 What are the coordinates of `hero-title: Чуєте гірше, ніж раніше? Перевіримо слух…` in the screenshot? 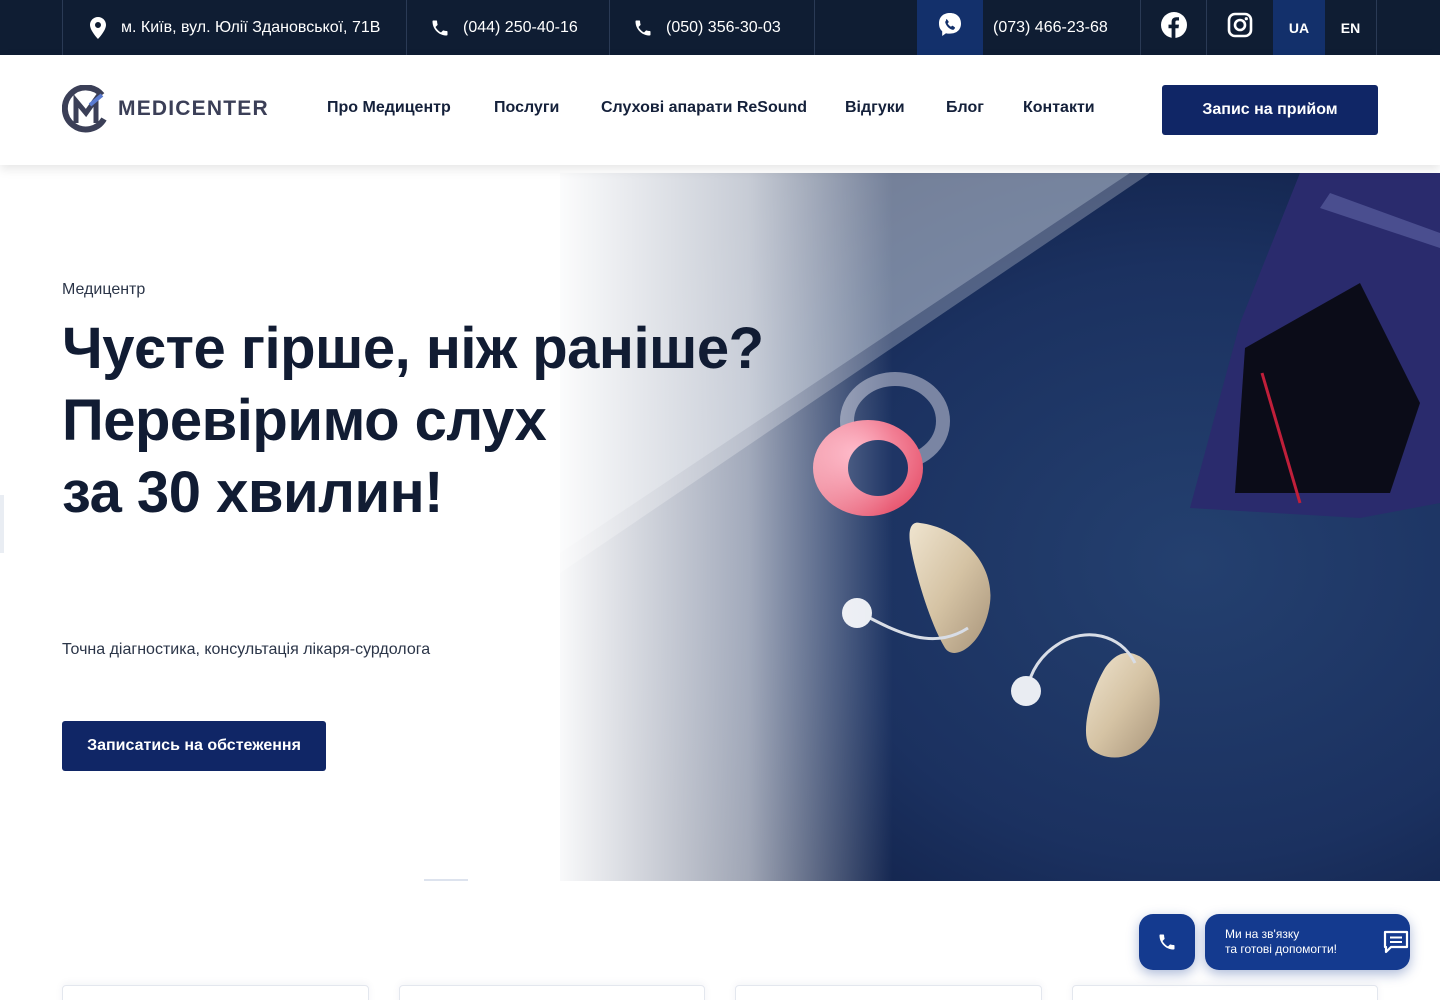 It's located at (442, 421).